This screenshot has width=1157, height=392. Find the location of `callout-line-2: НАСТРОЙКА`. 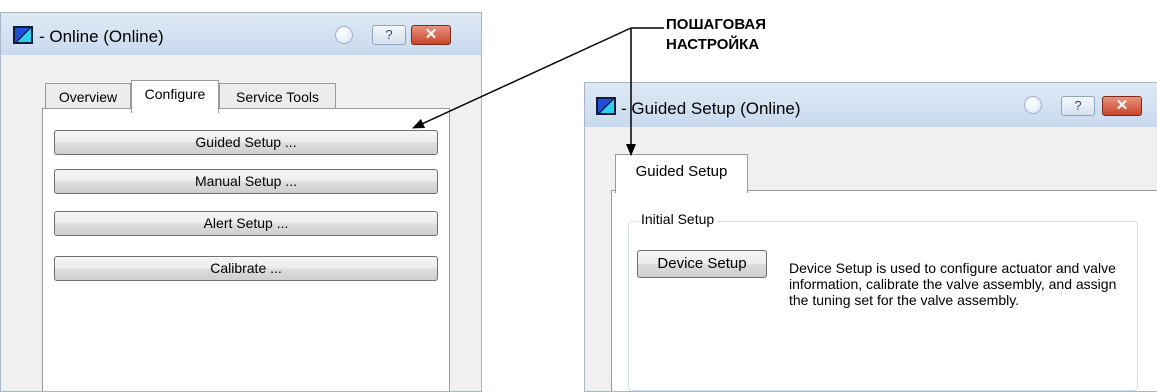

callout-line-2: НАСТРОЙКА is located at coordinates (713, 44).